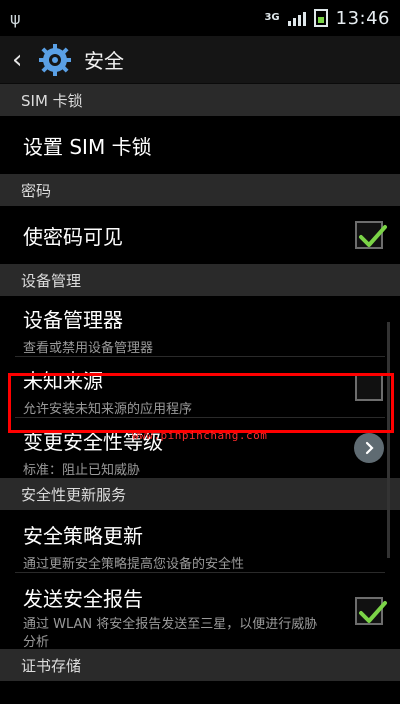 This screenshot has width=400, height=704. What do you see at coordinates (388, 440) in the screenshot?
I see `scrollbar` at bounding box center [388, 440].